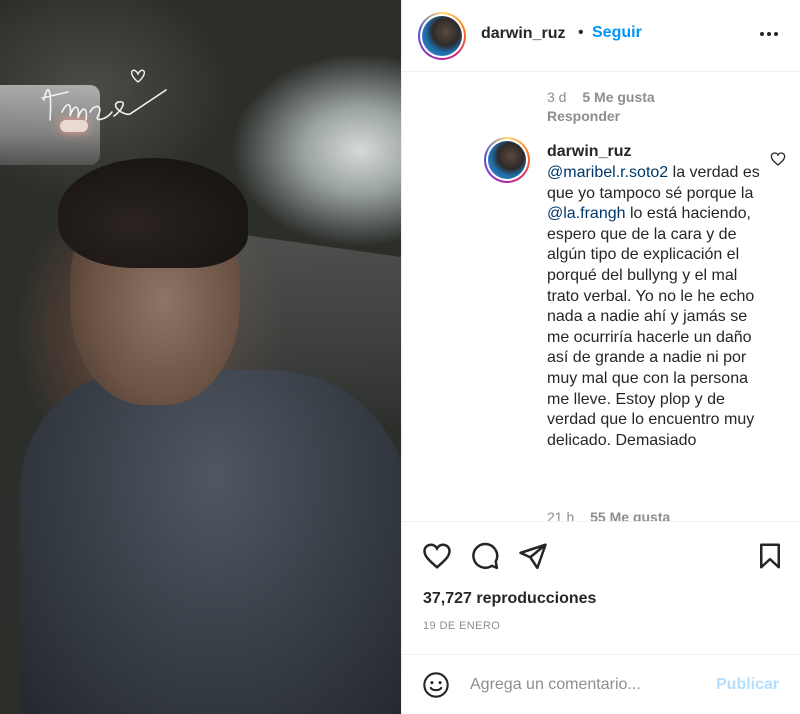 This screenshot has height=714, width=800. Describe the element at coordinates (560, 515) in the screenshot. I see `comment-time: 21 h` at that location.